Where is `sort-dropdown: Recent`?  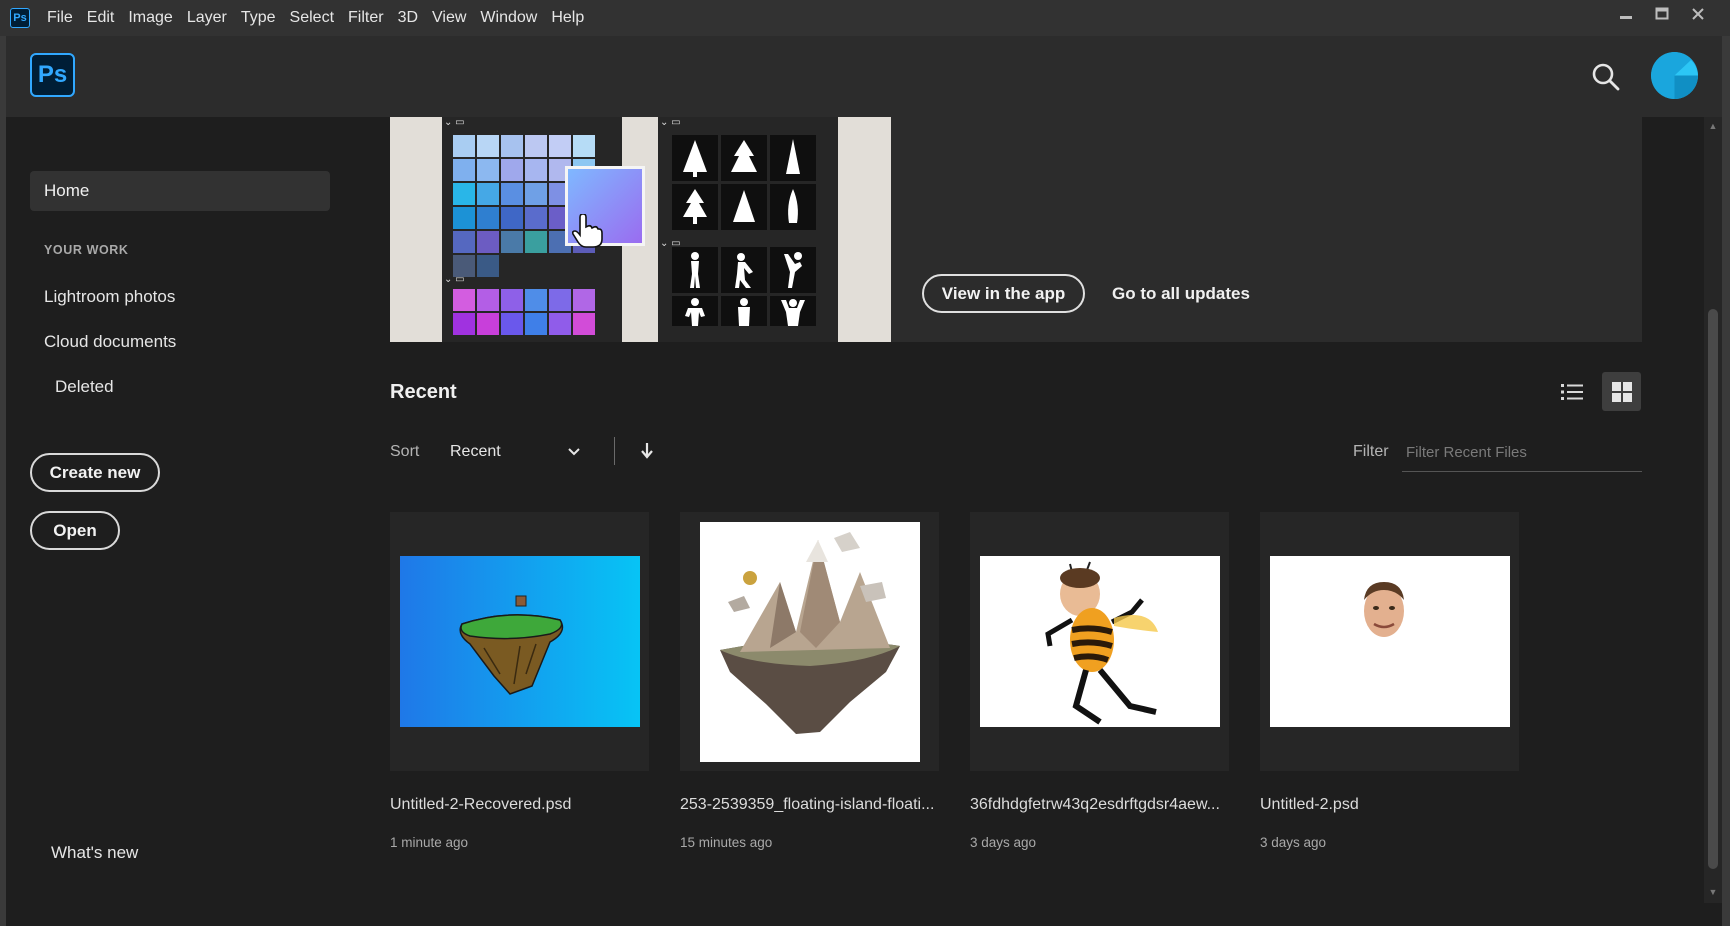 sort-dropdown: Recent is located at coordinates (475, 452).